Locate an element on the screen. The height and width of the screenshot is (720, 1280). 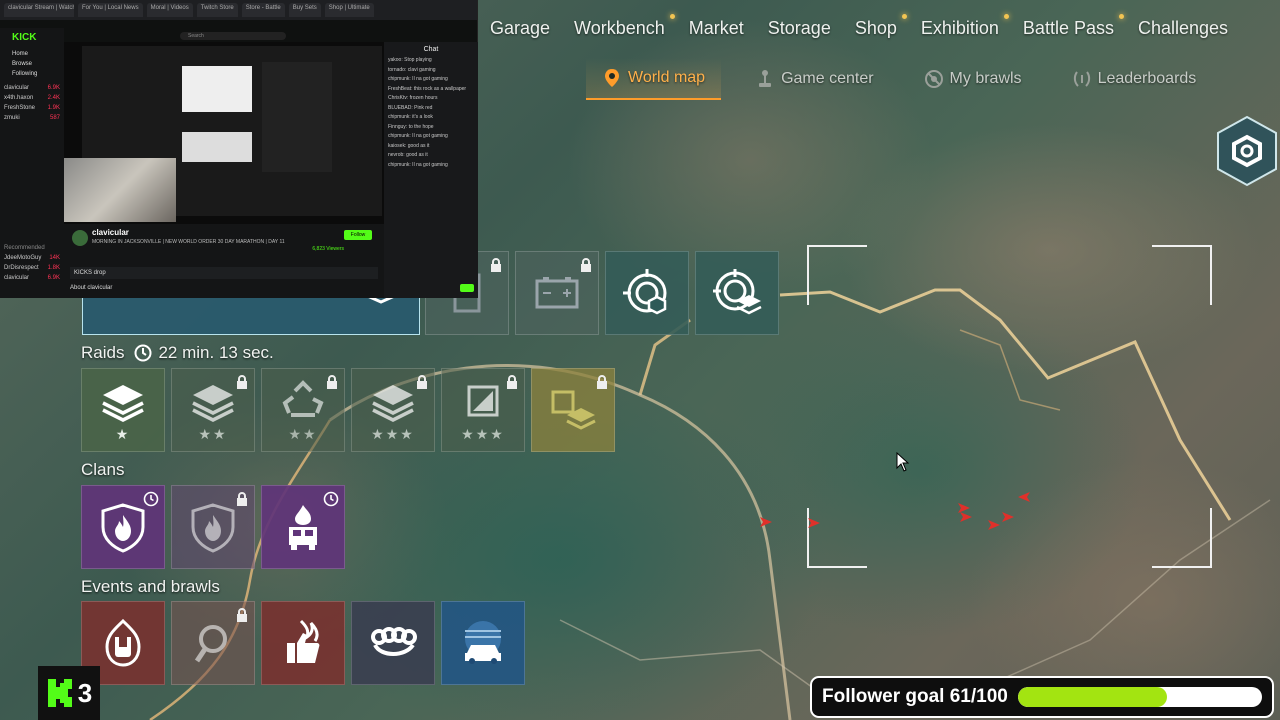
tab-battle-pass: Battle Pass is located at coordinates (1068, 29).